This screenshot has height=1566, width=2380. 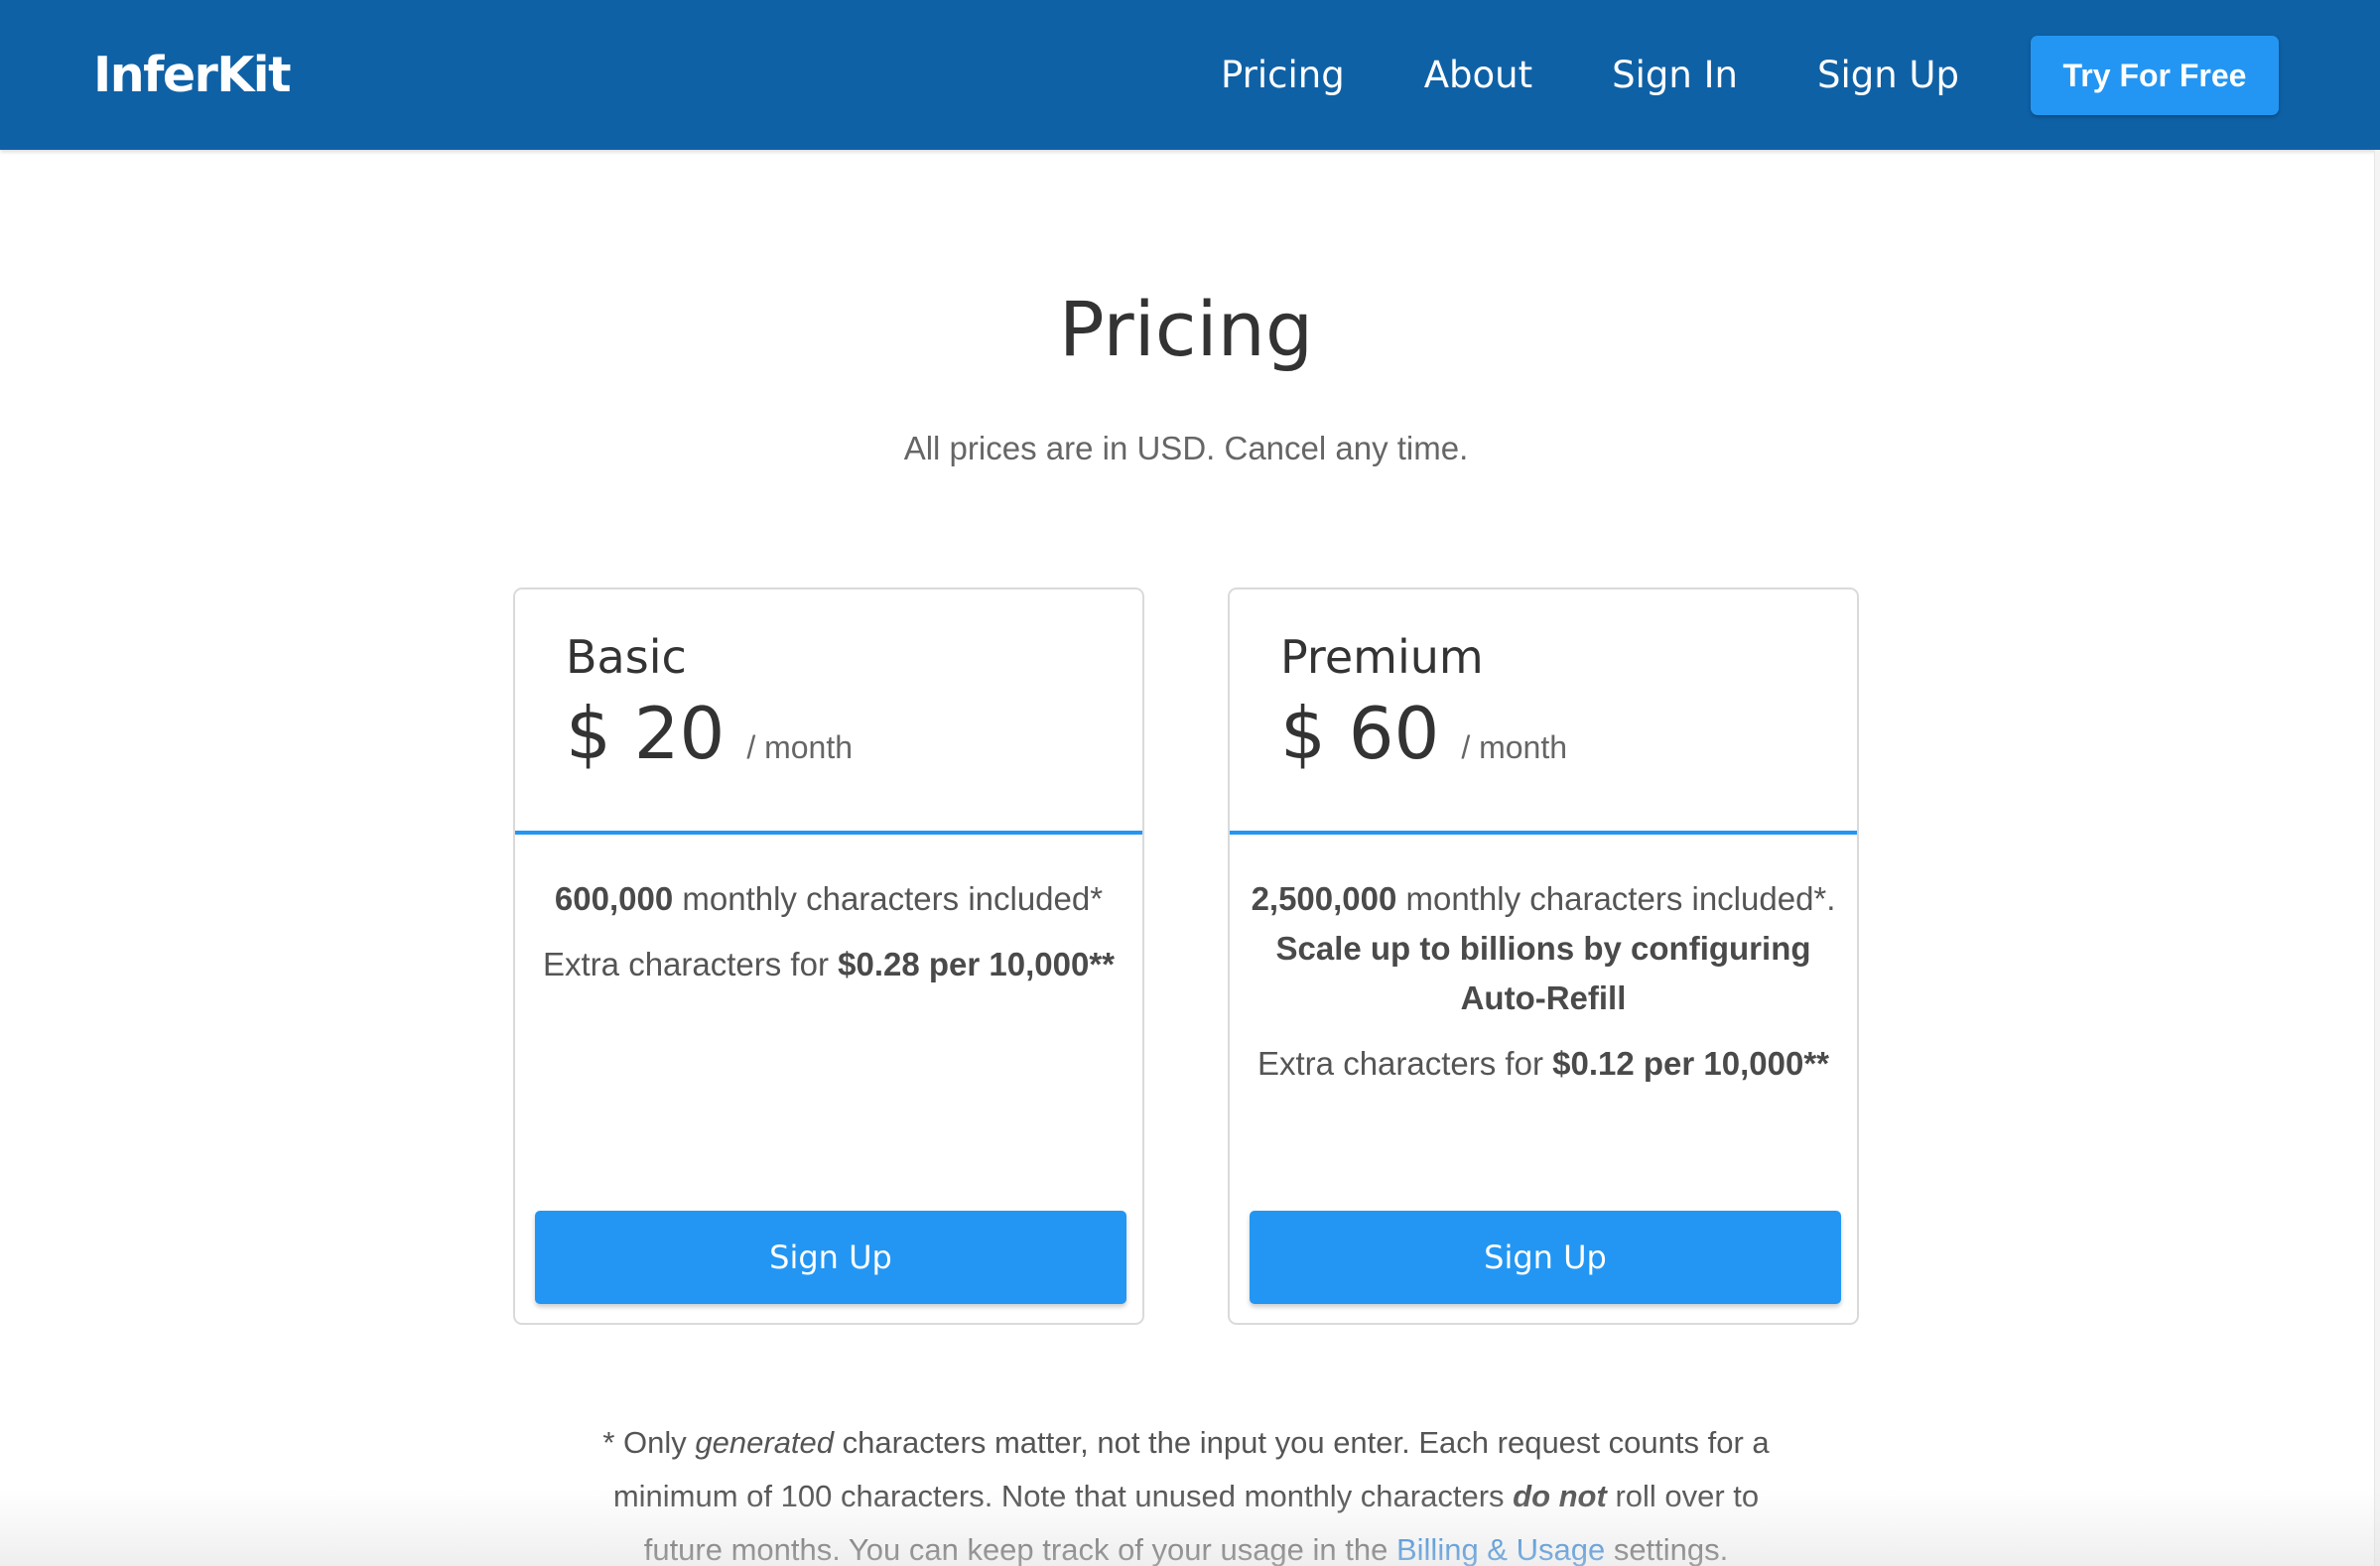 I want to click on extra-characters-price: $0.12 per 10,000**, so click(x=1690, y=1063).